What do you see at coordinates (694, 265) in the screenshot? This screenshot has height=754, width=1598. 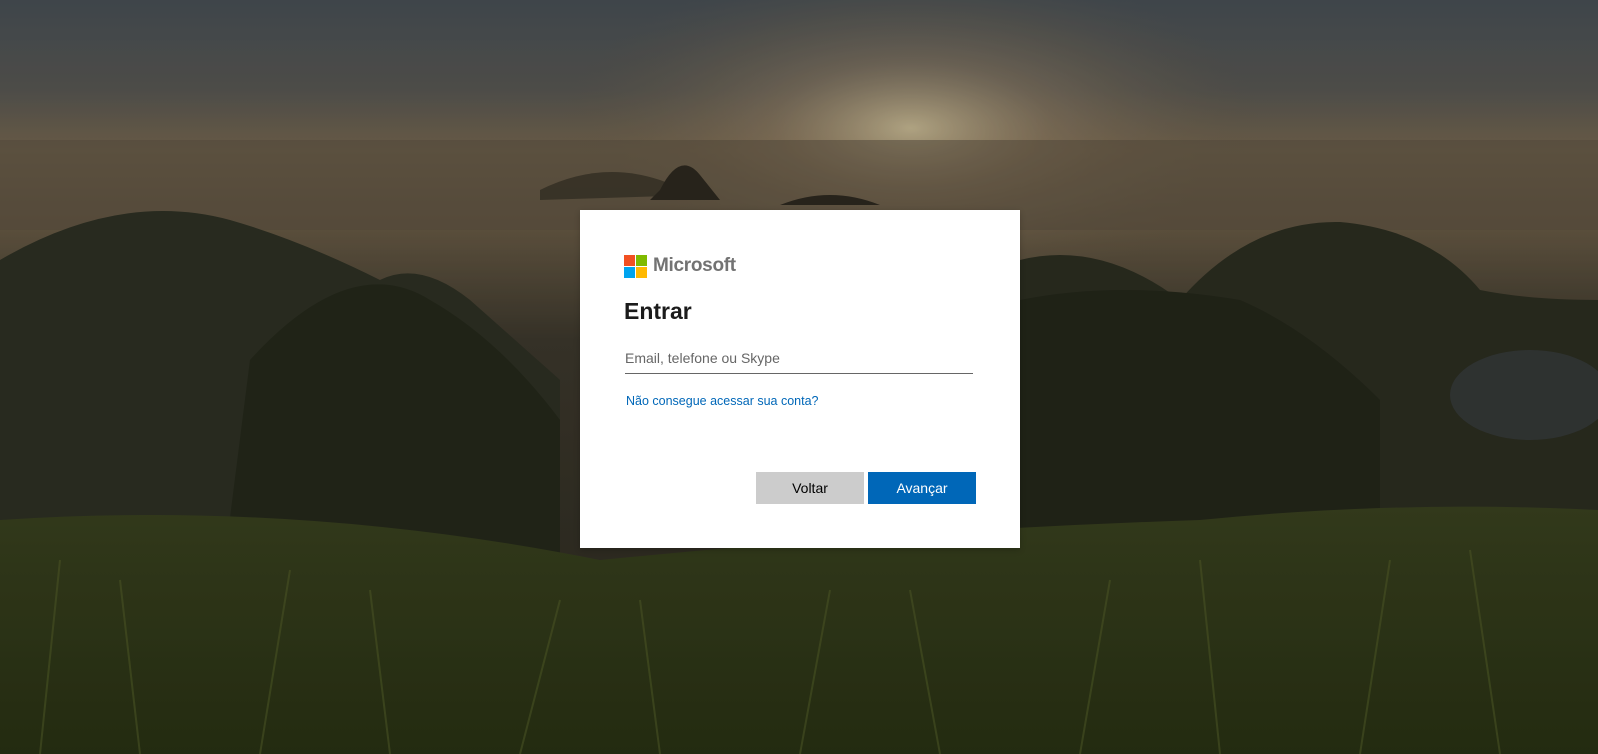 I see `brand-name: Microsoft` at bounding box center [694, 265].